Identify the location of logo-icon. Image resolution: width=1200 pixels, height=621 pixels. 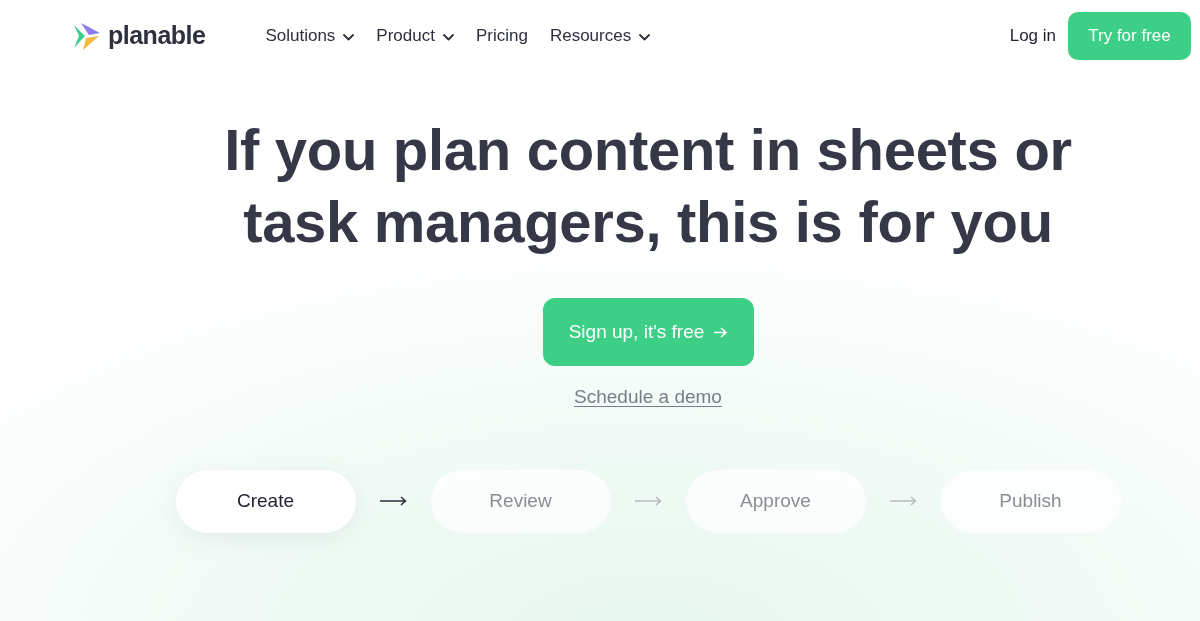
(87, 36).